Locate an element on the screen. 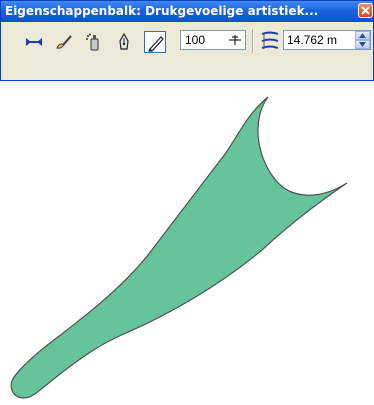 The height and width of the screenshot is (405, 374). calligraphic-icon is located at coordinates (124, 41).